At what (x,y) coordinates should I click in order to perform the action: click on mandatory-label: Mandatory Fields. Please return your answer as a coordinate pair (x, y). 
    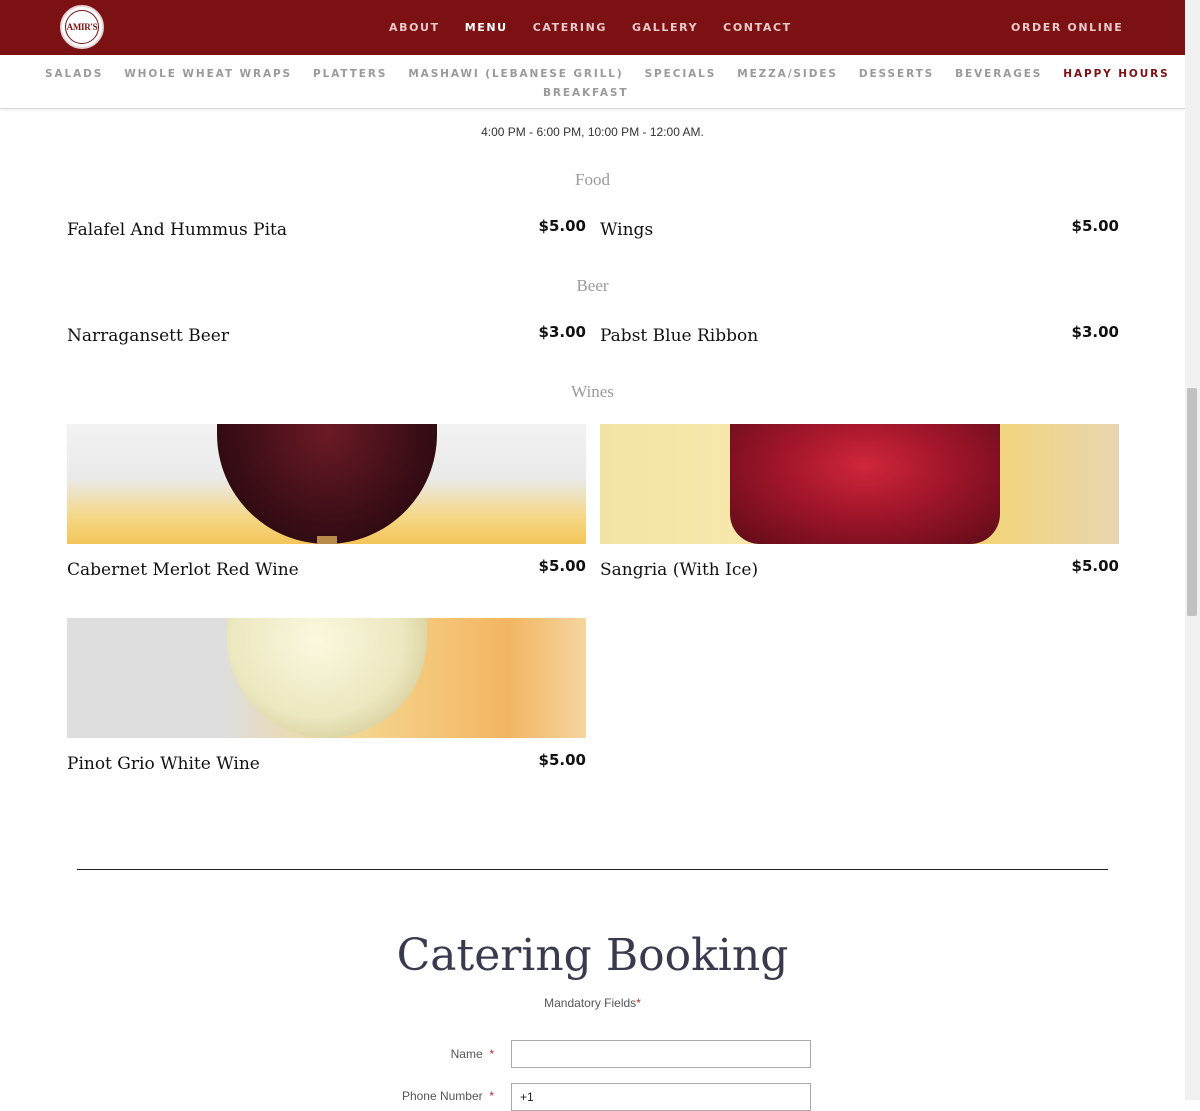
    Looking at the image, I should click on (590, 1003).